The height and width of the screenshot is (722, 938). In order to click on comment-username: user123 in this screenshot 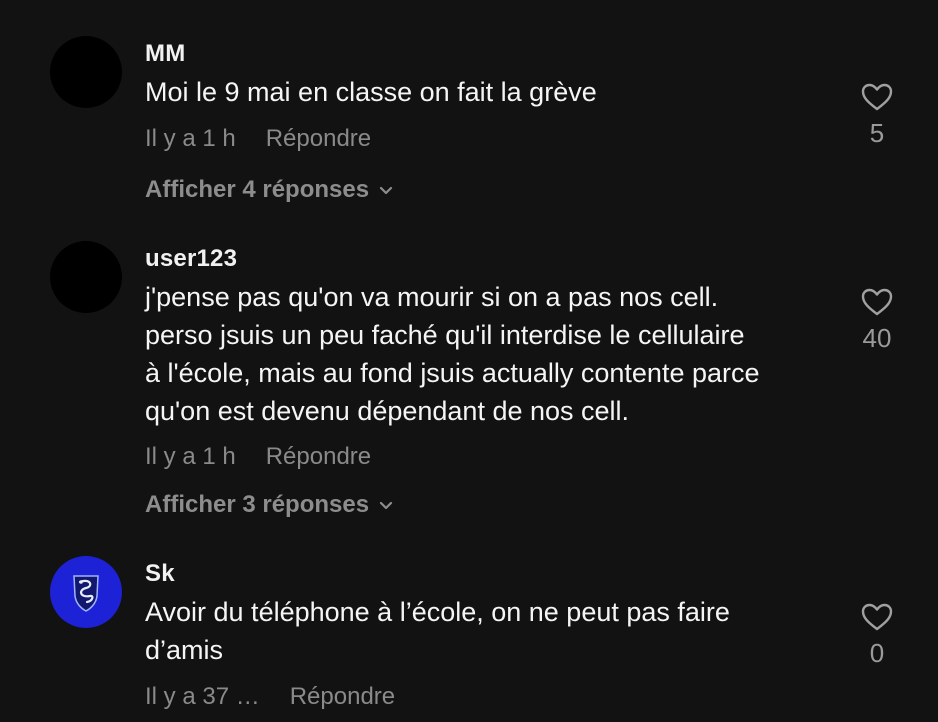, I will do `click(191, 259)`.